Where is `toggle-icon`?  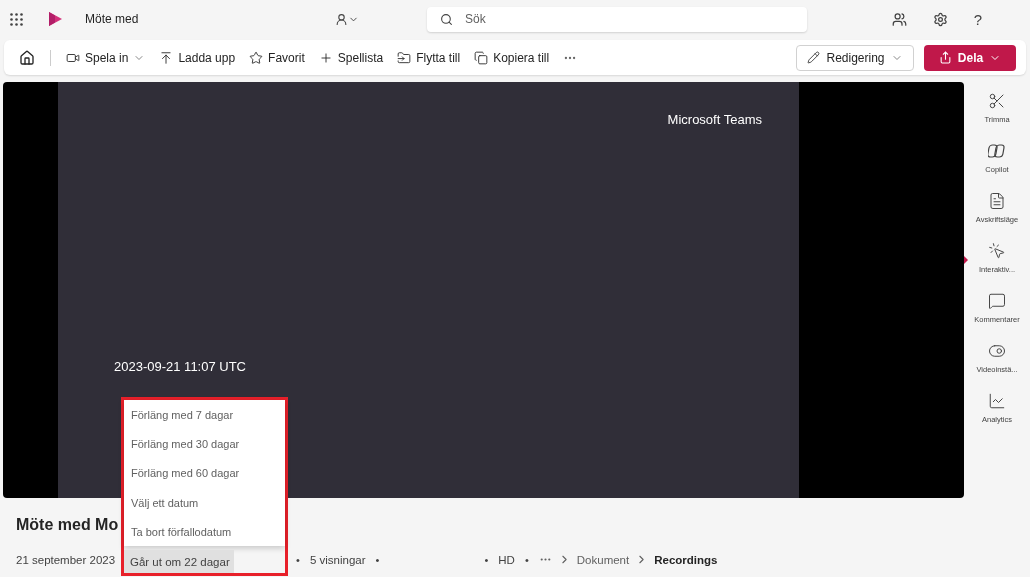 toggle-icon is located at coordinates (997, 351).